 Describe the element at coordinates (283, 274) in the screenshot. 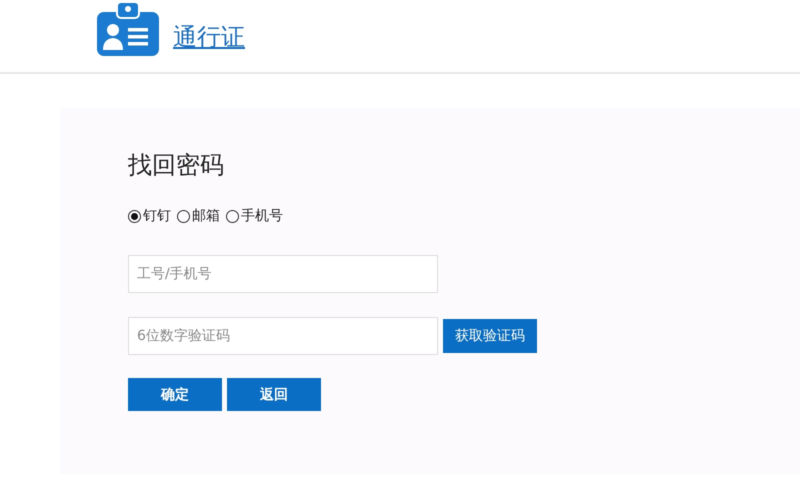

I see `account-field: 工号/手机号` at that location.